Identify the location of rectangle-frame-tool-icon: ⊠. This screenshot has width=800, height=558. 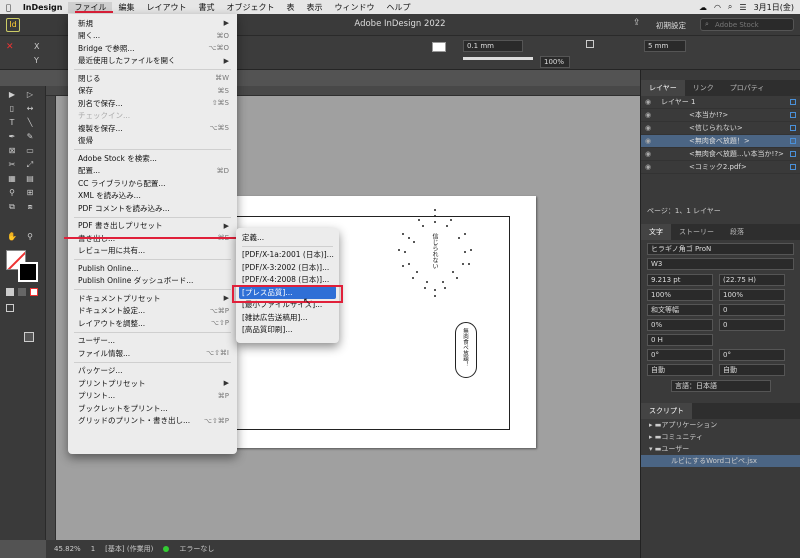
(12, 151).